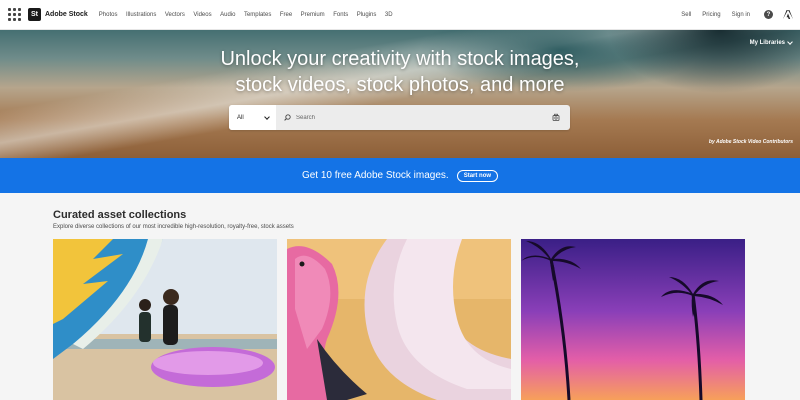 Image resolution: width=800 pixels, height=400 pixels. Describe the element at coordinates (257, 15) in the screenshot. I see `nav-link-templates: Templates` at that location.